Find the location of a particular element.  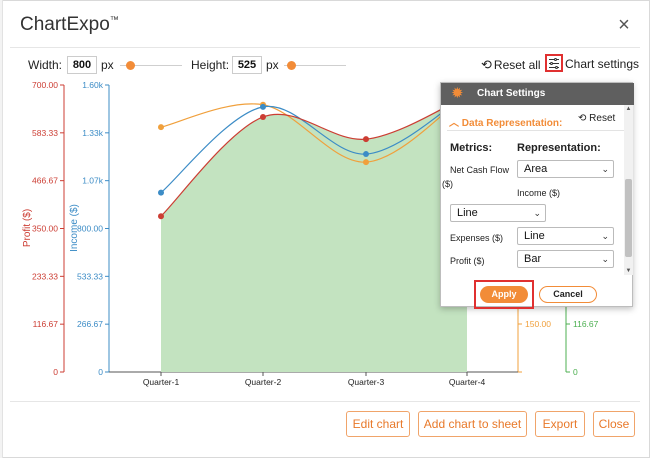

close-button: Close is located at coordinates (614, 424).